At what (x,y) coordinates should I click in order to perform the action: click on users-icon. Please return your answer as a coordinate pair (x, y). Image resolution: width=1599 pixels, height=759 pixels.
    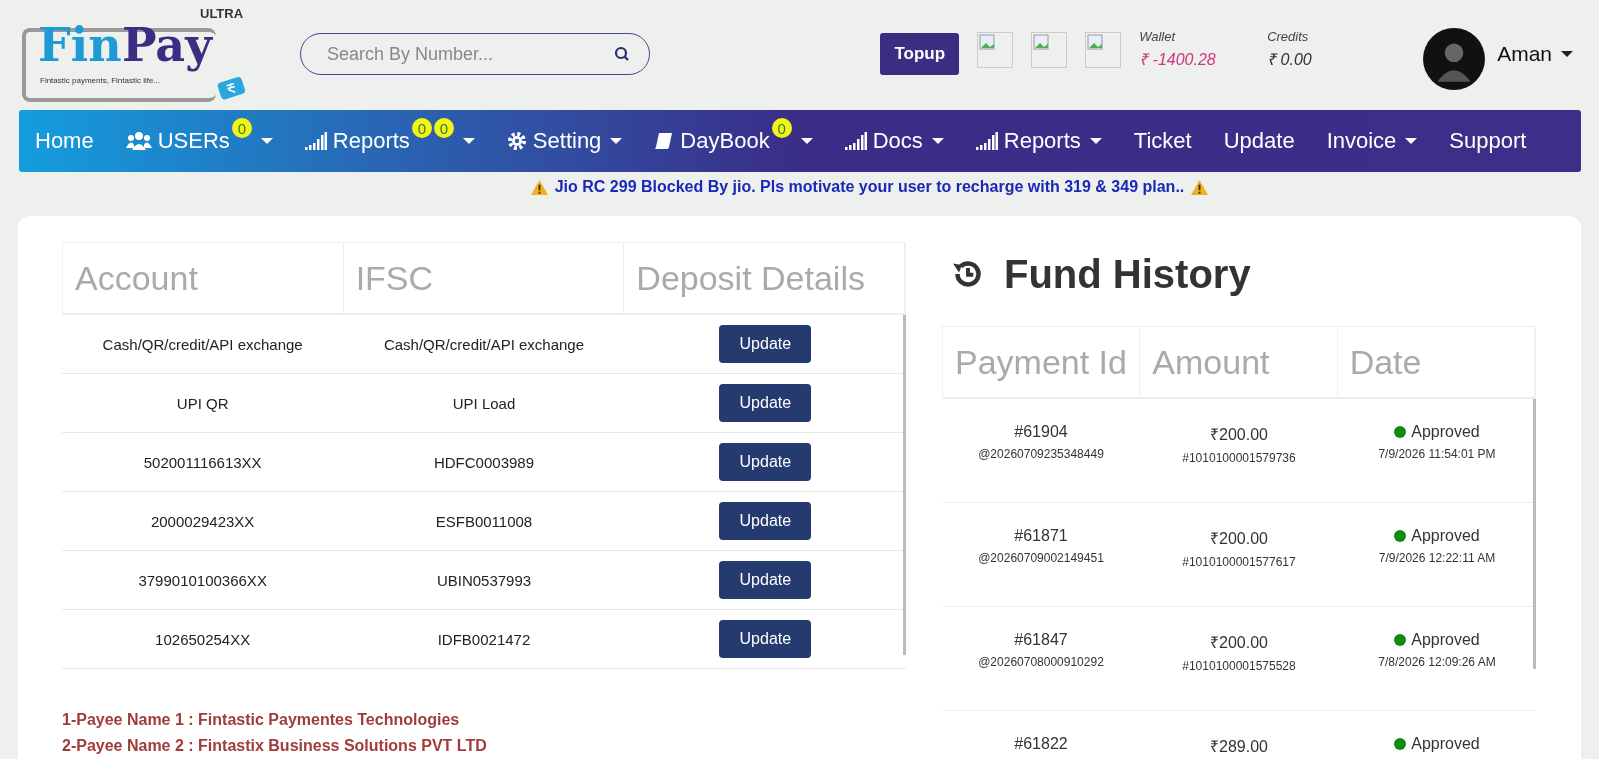
    Looking at the image, I should click on (138, 141).